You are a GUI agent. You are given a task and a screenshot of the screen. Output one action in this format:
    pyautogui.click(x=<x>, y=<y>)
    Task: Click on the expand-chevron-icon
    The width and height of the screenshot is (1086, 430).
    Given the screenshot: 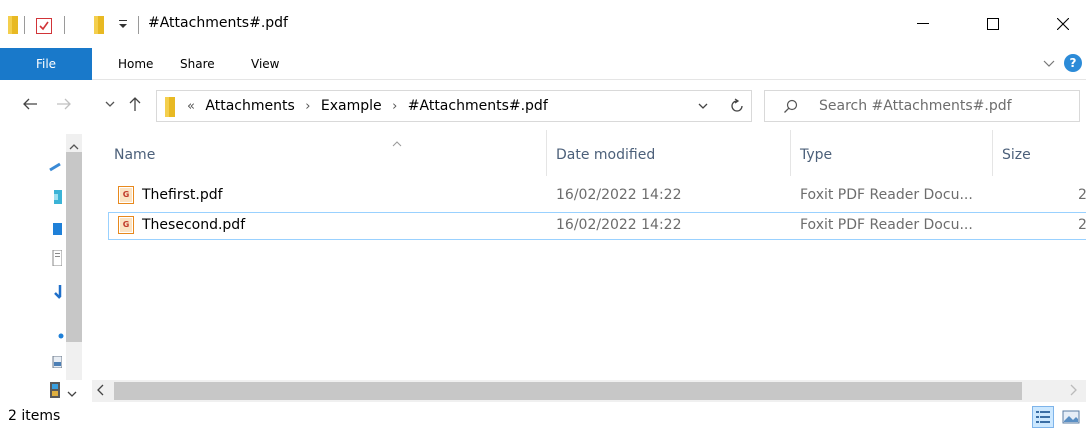 What is the action you would take?
    pyautogui.click(x=72, y=395)
    